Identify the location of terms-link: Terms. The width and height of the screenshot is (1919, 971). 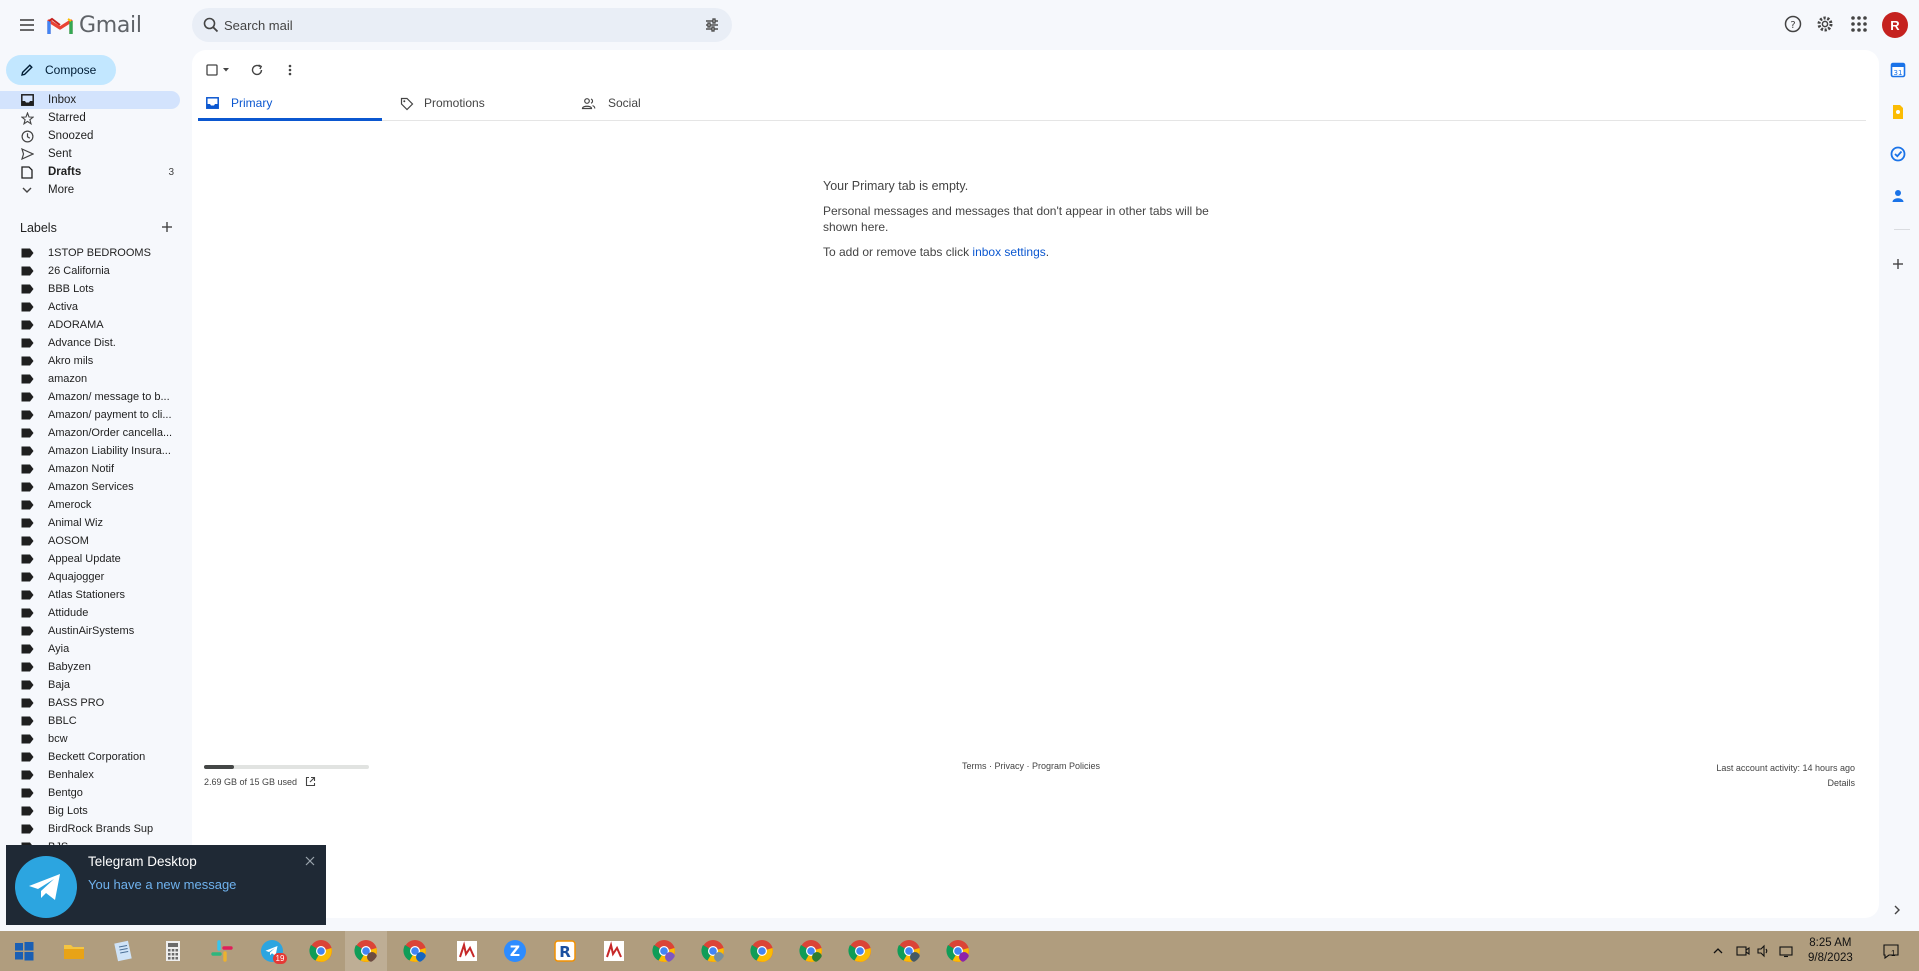
(974, 766).